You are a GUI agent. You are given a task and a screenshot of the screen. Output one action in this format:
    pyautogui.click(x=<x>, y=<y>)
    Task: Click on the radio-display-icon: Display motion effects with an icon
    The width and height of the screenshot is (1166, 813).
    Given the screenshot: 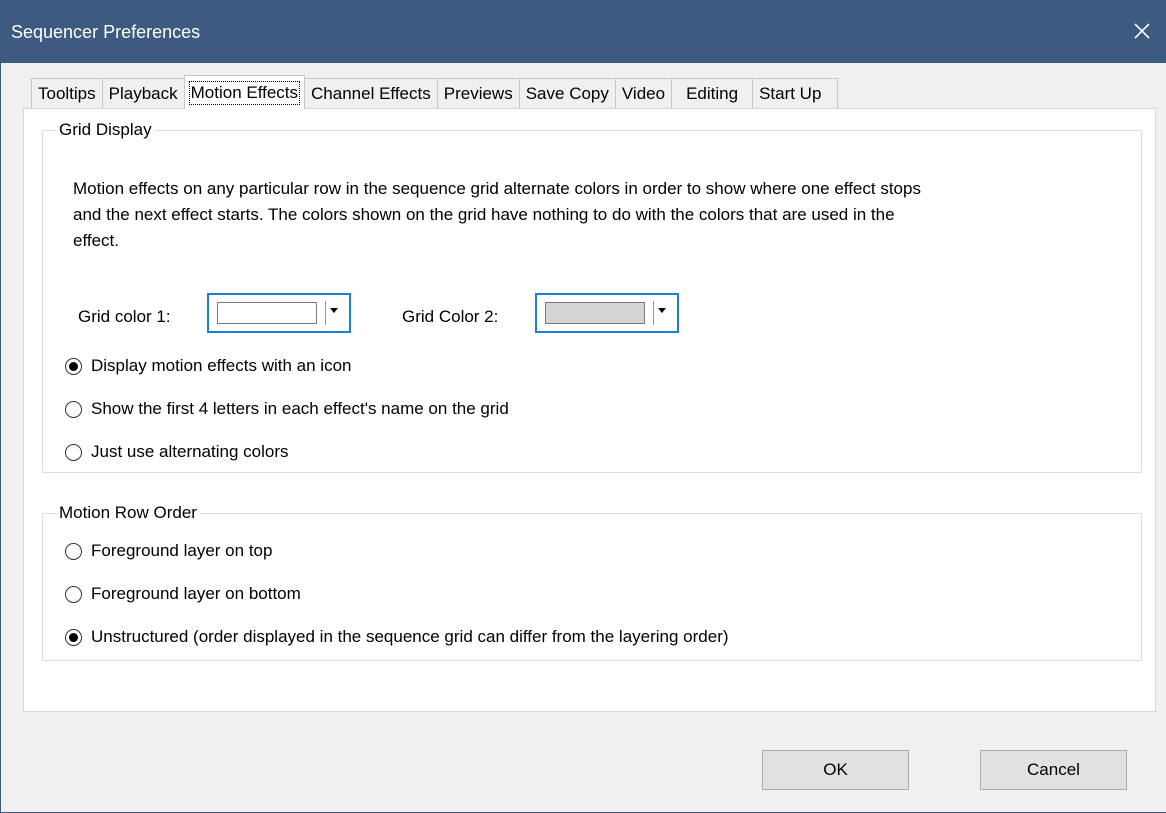 What is the action you would take?
    pyautogui.click(x=208, y=366)
    